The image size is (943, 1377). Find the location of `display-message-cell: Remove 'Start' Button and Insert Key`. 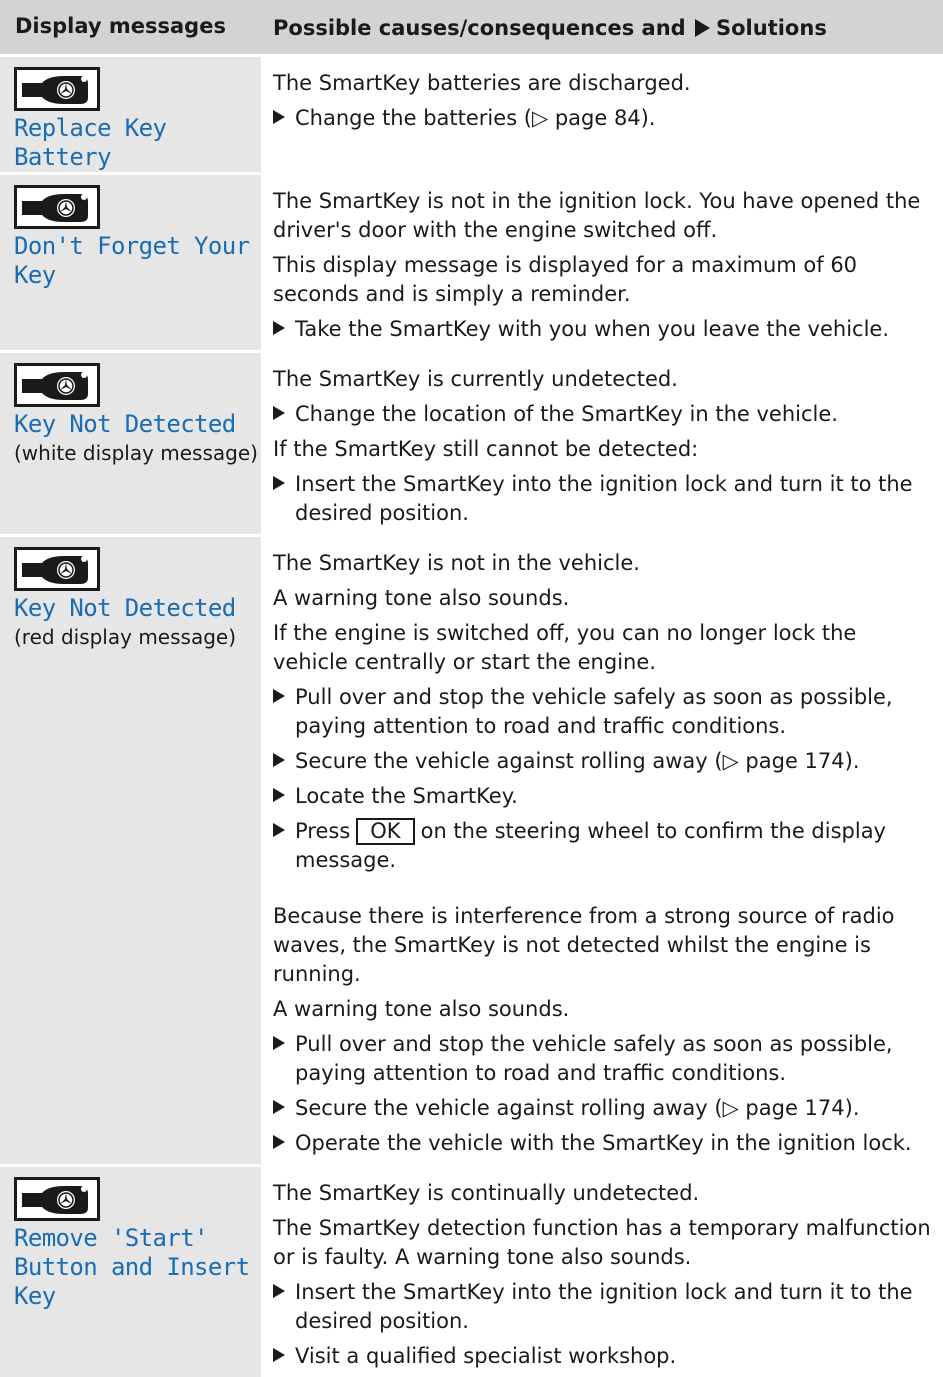

display-message-cell: Remove 'Start' Button and Insert Key is located at coordinates (130, 1272).